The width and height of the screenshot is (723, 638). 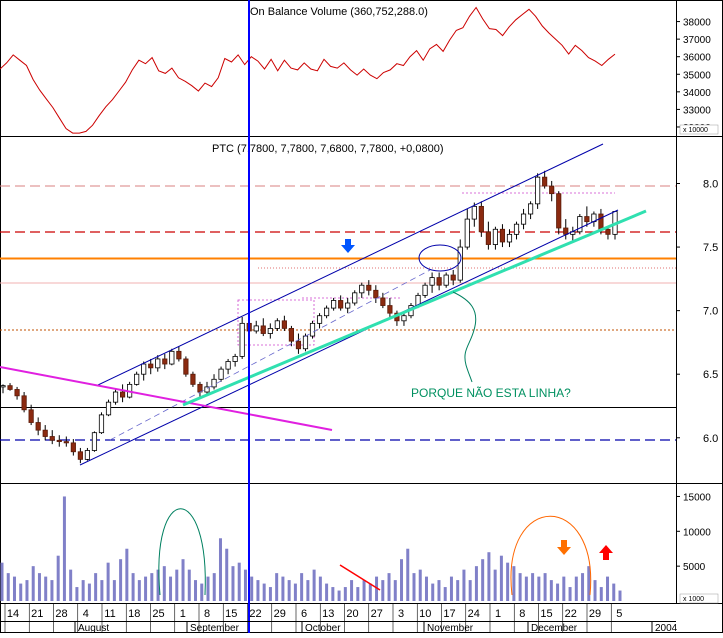 I want to click on x-day-label: 25, so click(x=158, y=614).